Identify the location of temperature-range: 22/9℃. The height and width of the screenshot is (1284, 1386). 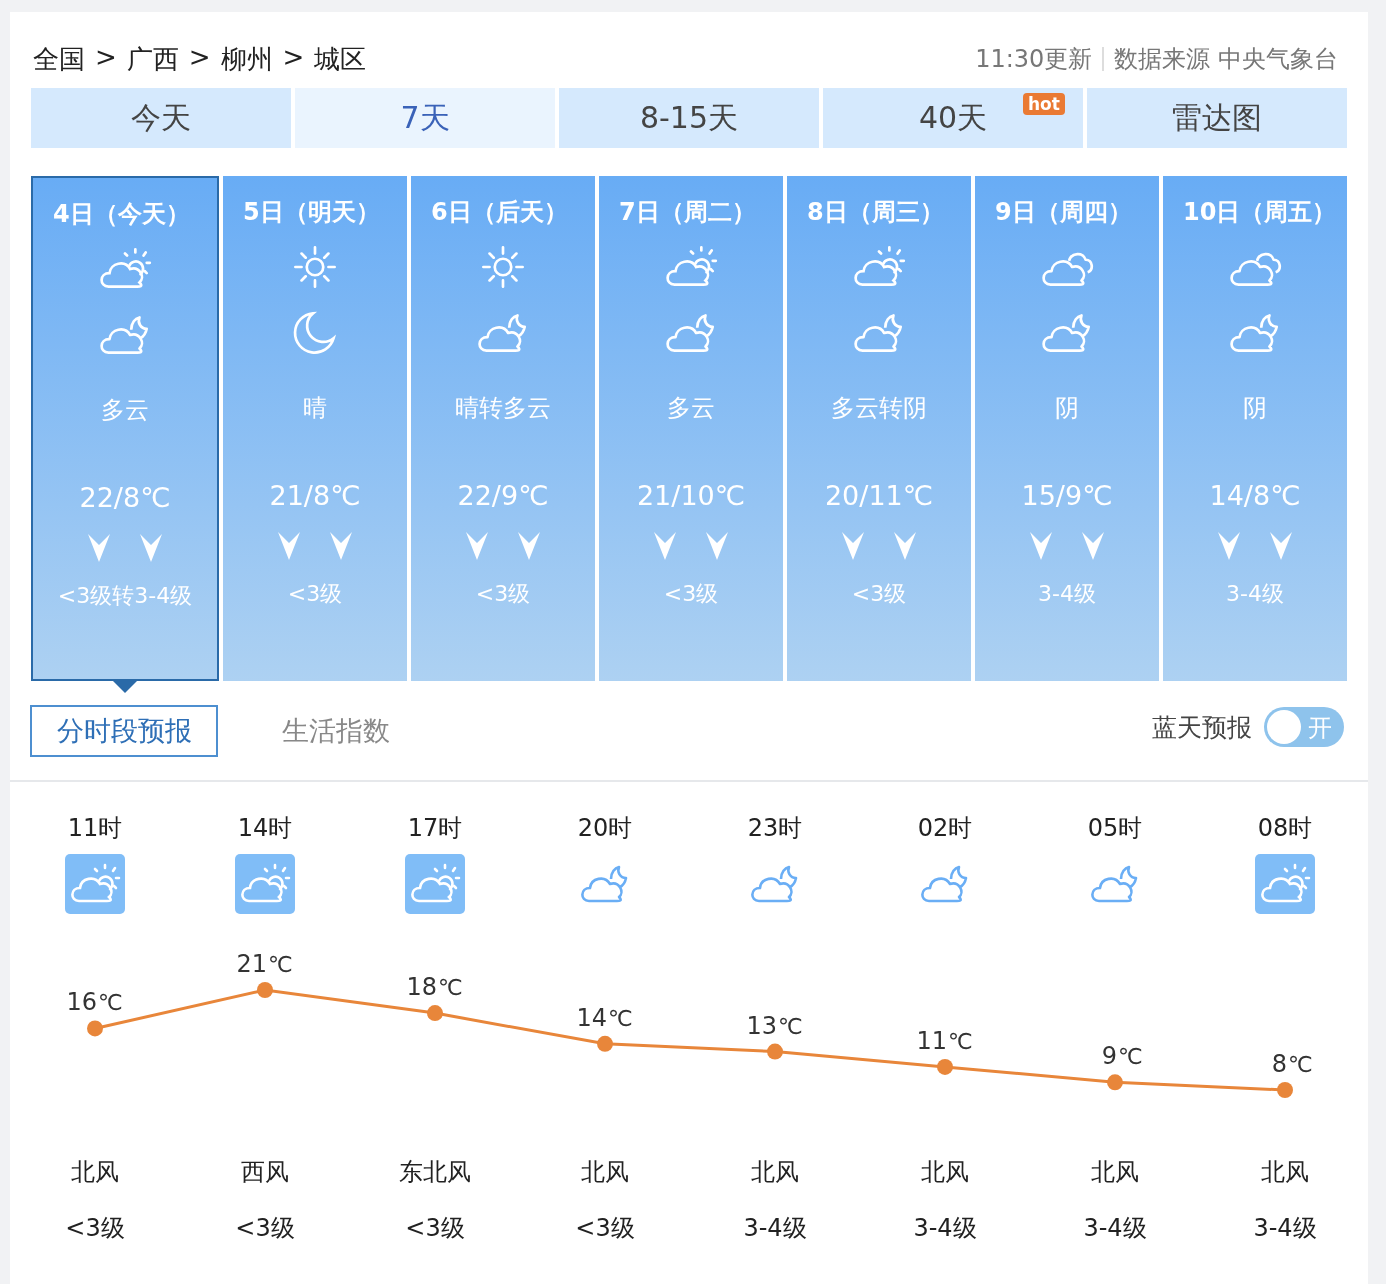
(503, 495).